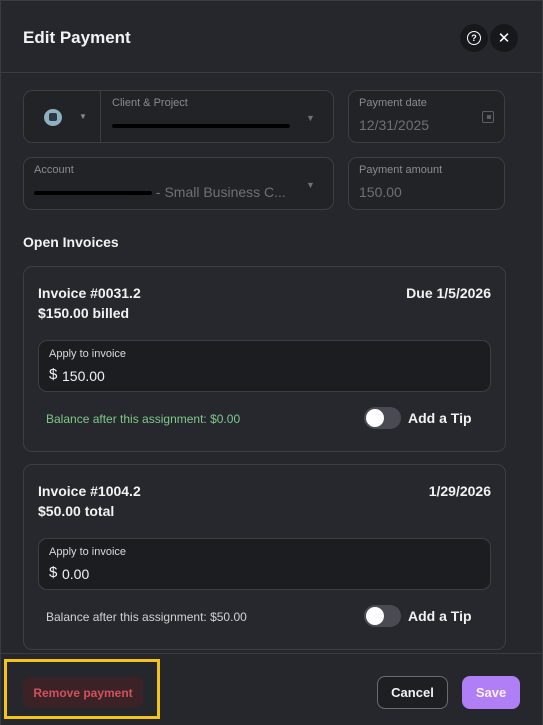  I want to click on account-label: Account, so click(54, 170).